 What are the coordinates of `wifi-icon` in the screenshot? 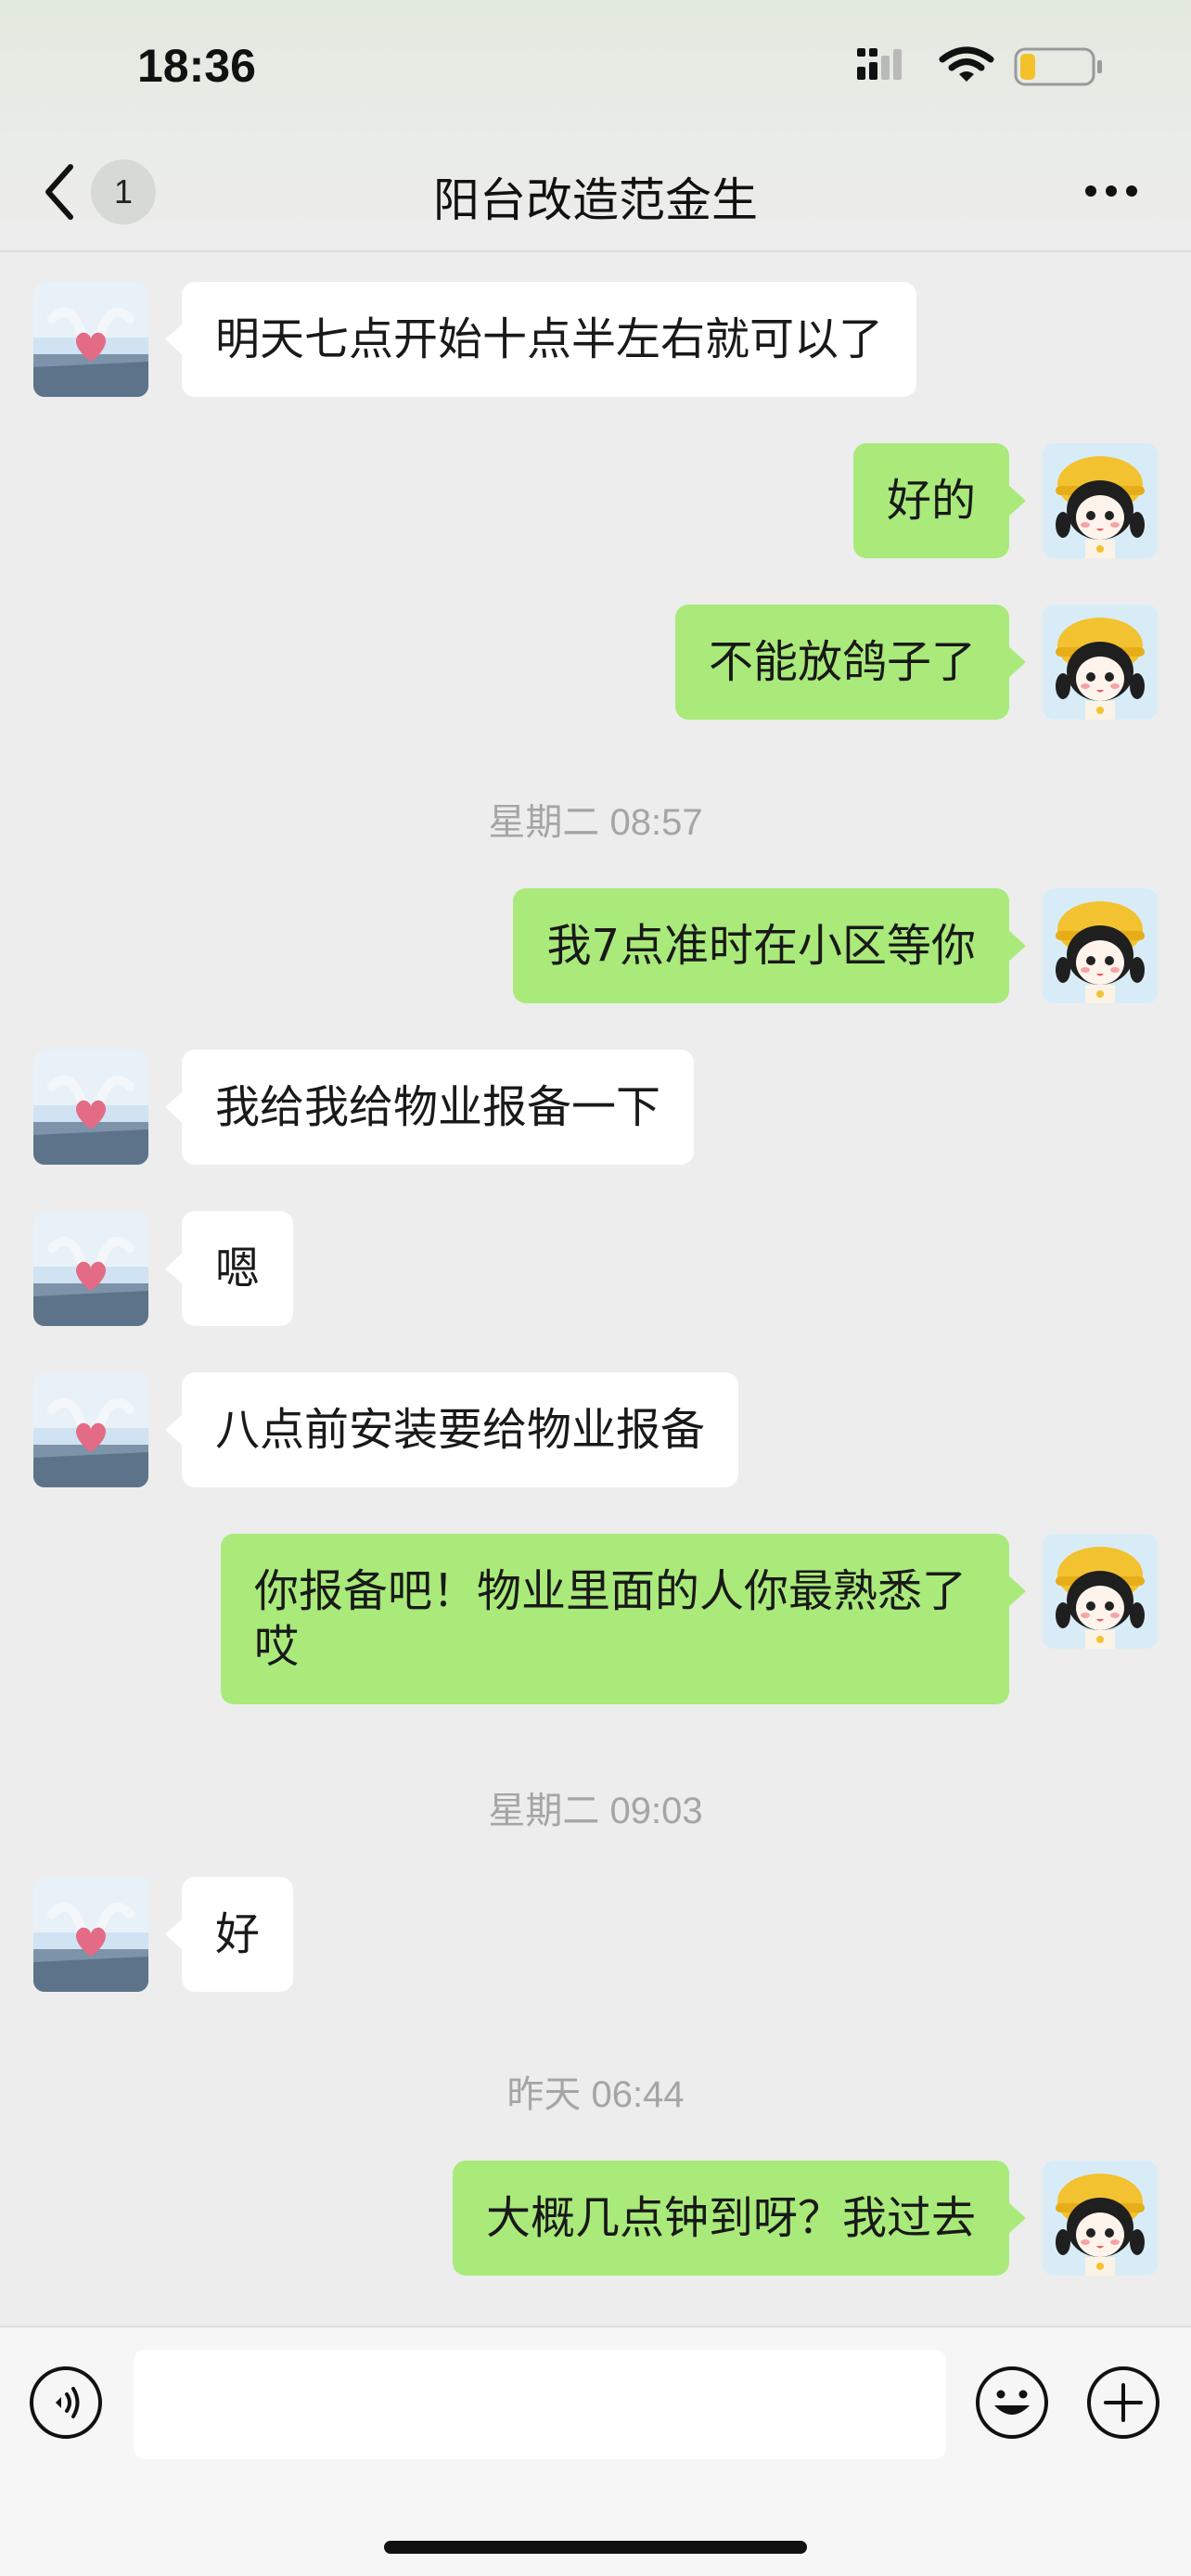 It's located at (966, 64).